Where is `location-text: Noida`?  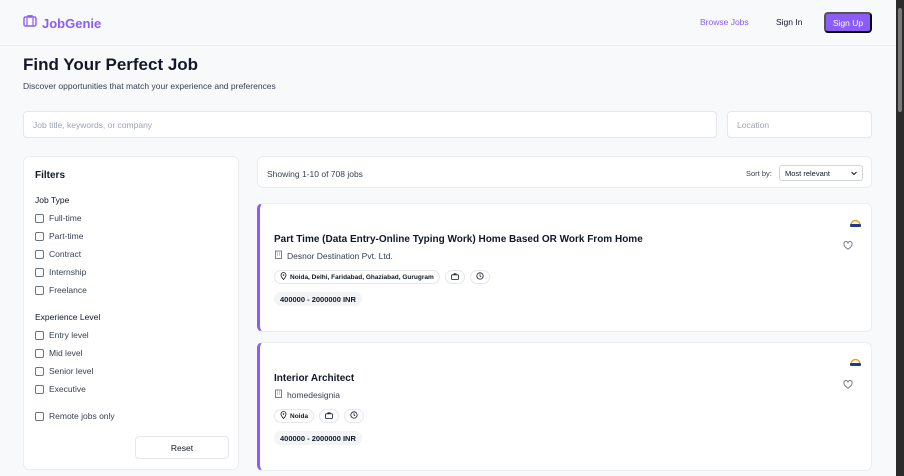
location-text: Noida is located at coordinates (299, 416).